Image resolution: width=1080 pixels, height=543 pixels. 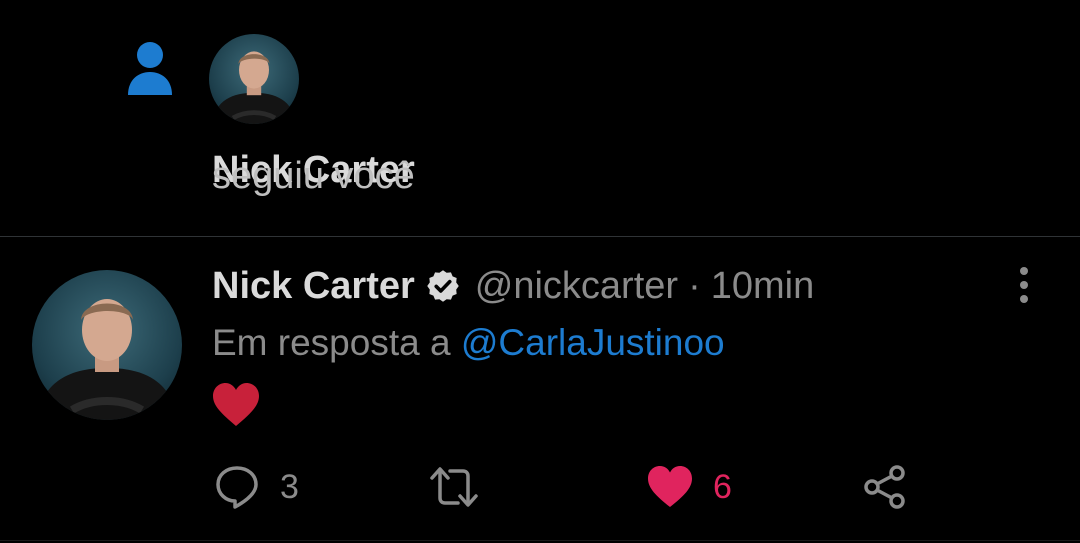 What do you see at coordinates (1024, 285) in the screenshot?
I see `more-vertical-icon` at bounding box center [1024, 285].